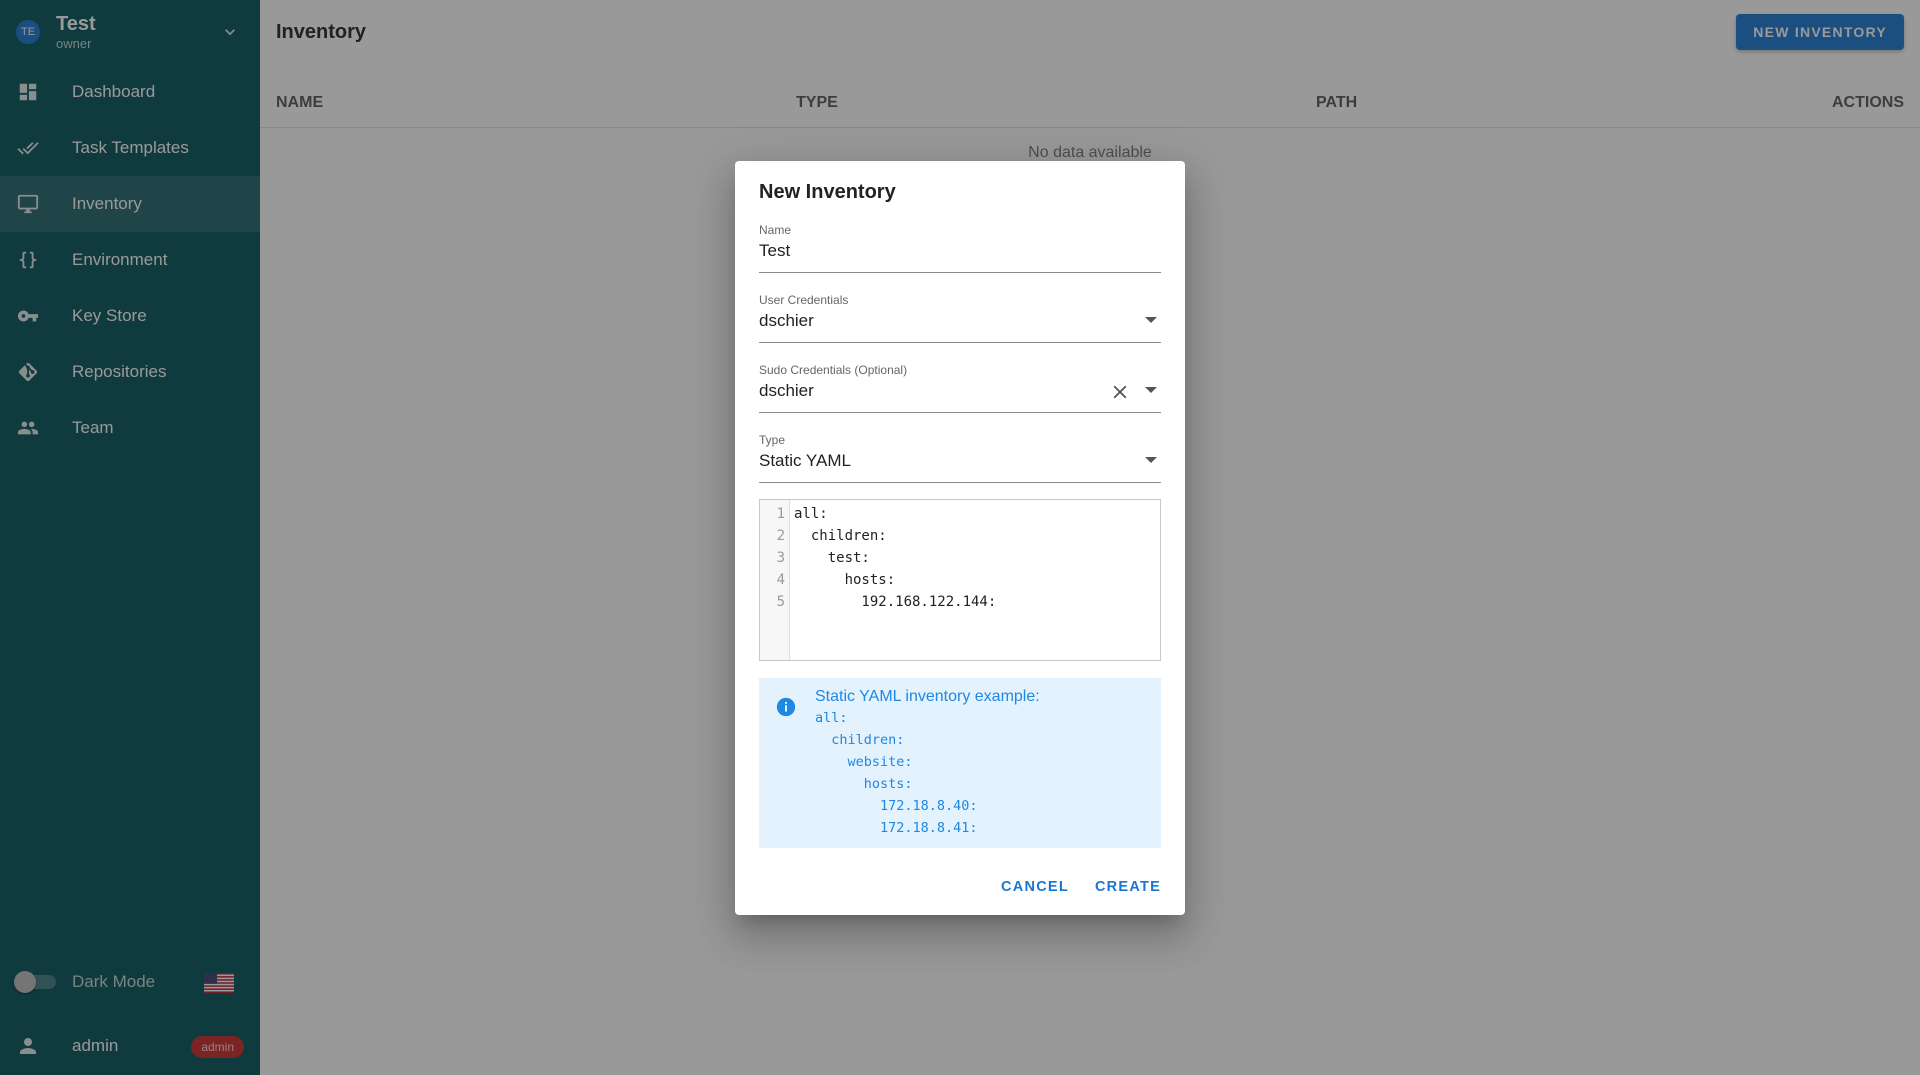 This screenshot has width=1920, height=1075. What do you see at coordinates (864, 762) in the screenshot?
I see `alert-code-line: website:` at bounding box center [864, 762].